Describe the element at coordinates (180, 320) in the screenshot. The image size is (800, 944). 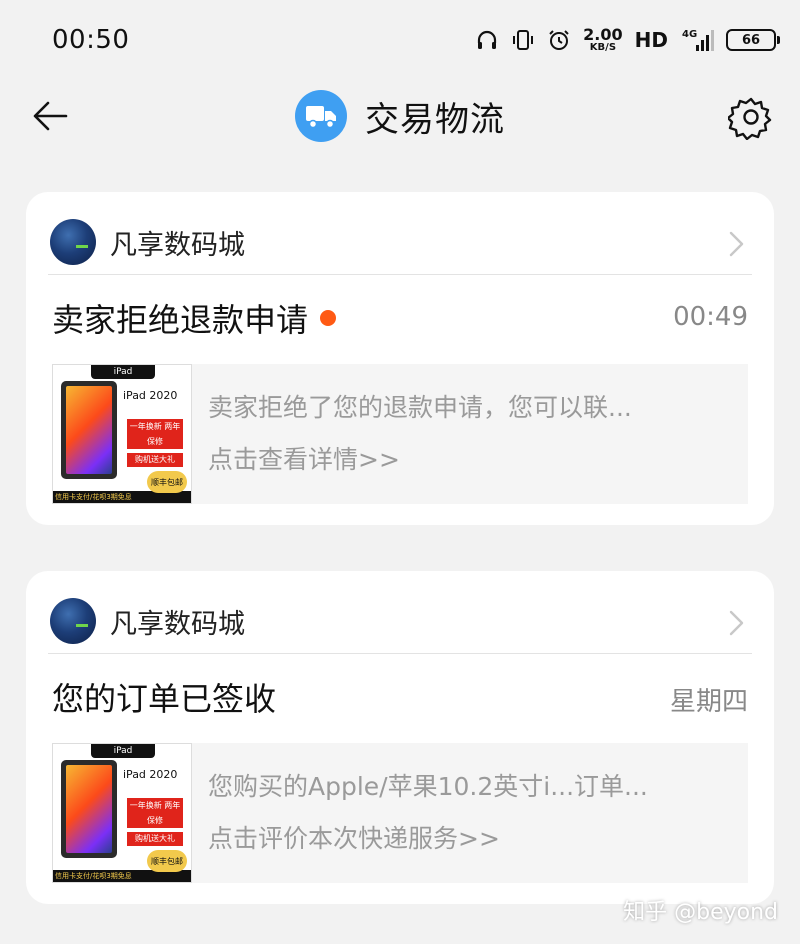
I see `message-title: 卖家拒绝退款申请` at that location.